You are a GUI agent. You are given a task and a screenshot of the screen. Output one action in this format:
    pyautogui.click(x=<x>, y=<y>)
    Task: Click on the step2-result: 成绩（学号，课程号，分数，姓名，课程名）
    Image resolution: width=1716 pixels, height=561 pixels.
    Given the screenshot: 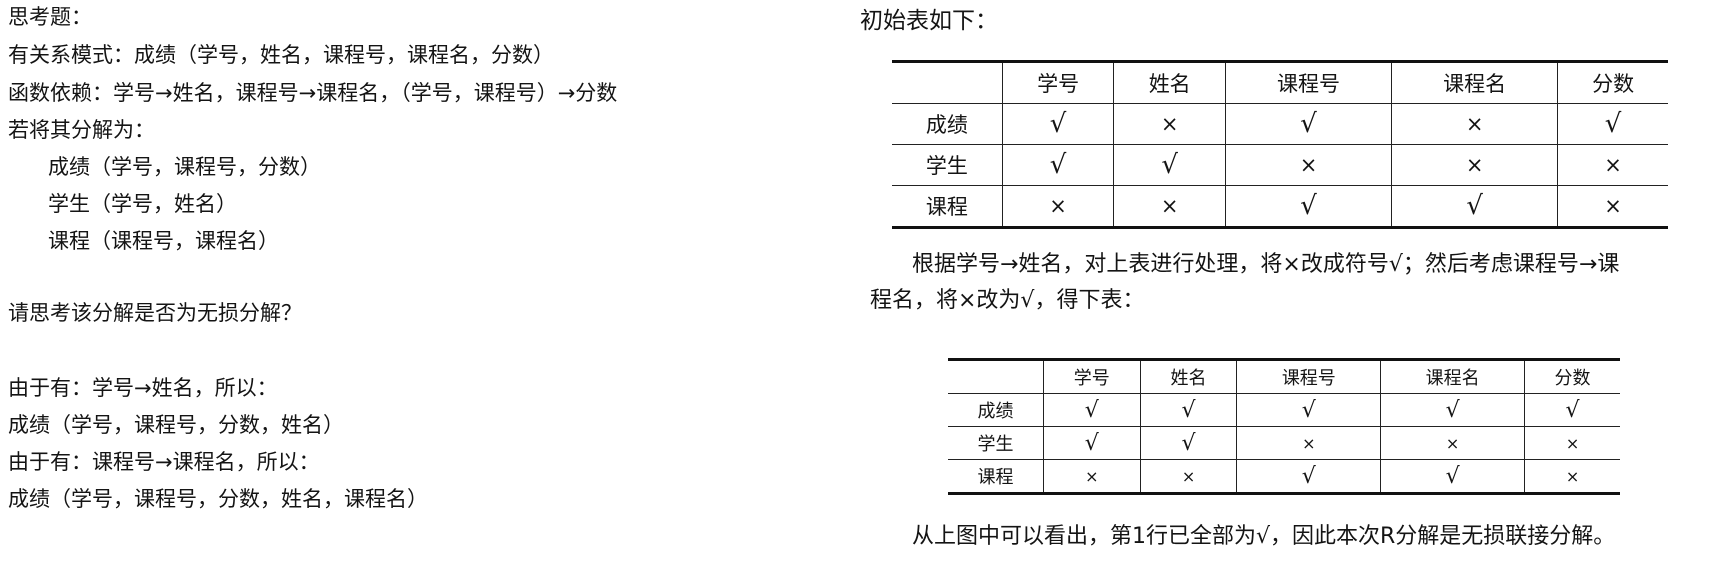 What is the action you would take?
    pyautogui.click(x=218, y=499)
    